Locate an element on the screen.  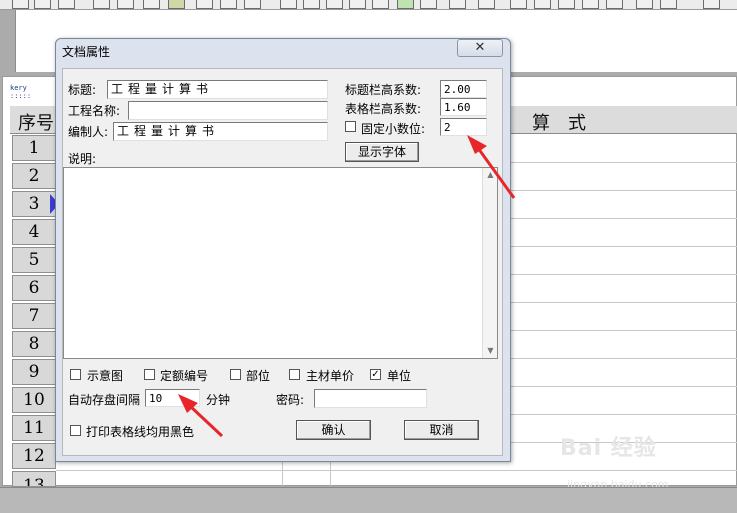
row-number: 13 is located at coordinates (34, 479).